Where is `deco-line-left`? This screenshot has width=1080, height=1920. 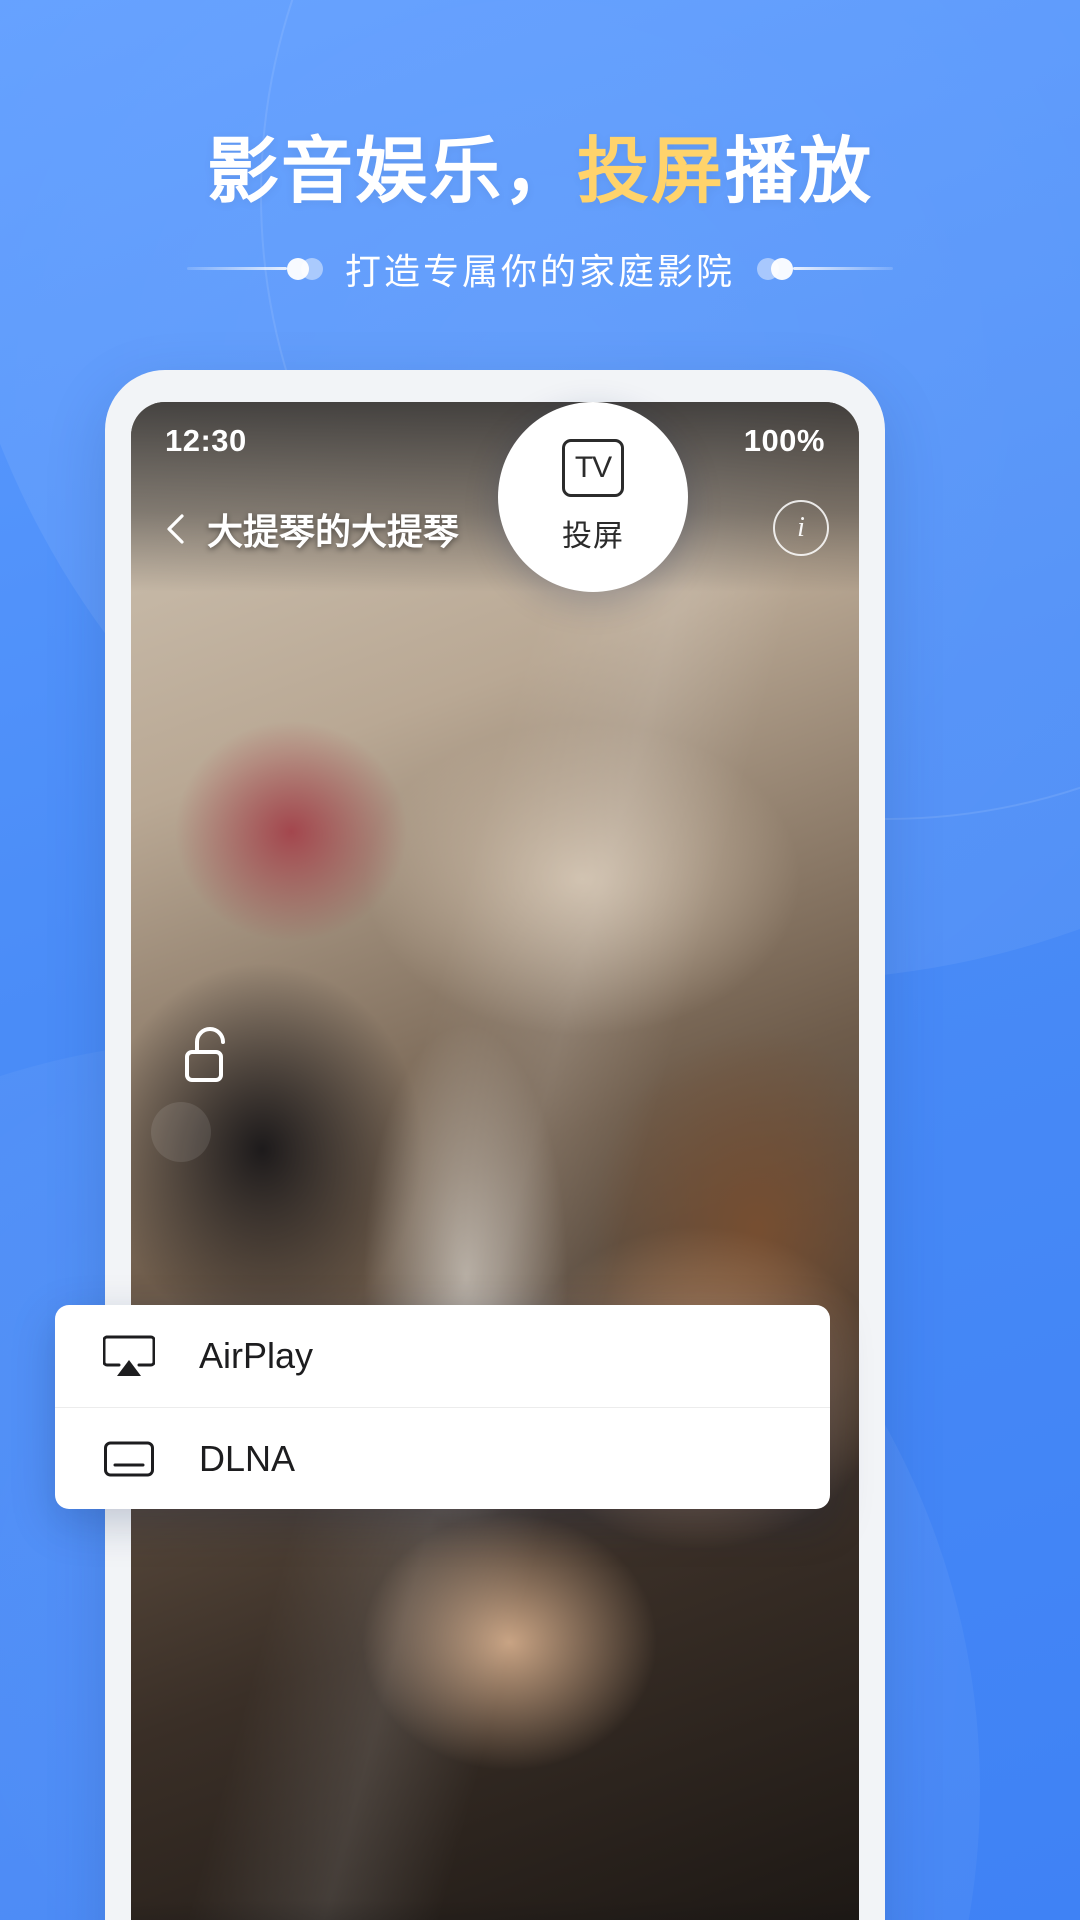 deco-line-left is located at coordinates (236, 269).